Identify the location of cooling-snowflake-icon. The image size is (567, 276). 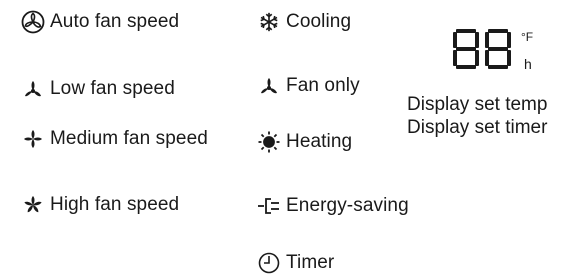
(269, 22).